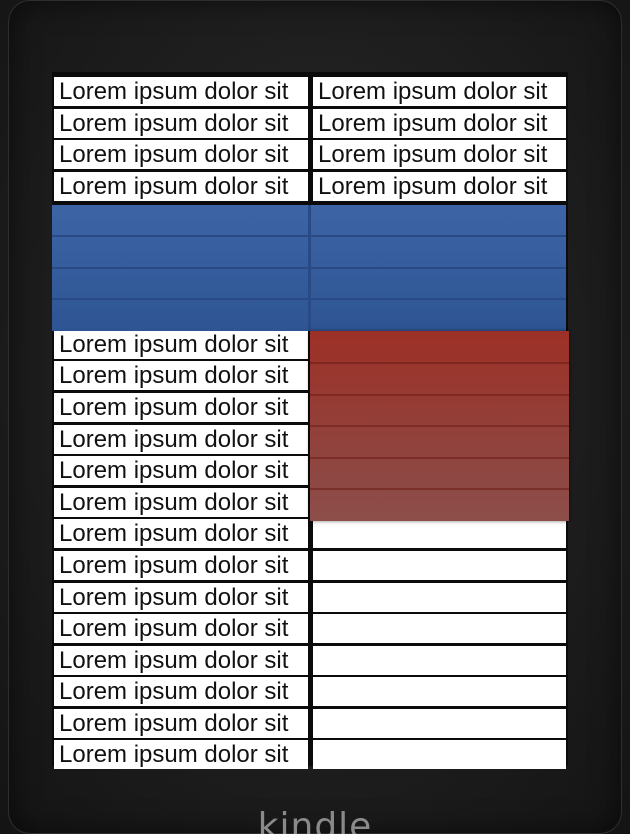 Image resolution: width=630 pixels, height=834 pixels. Describe the element at coordinates (315, 820) in the screenshot. I see `kindle-logo: kindle` at that location.